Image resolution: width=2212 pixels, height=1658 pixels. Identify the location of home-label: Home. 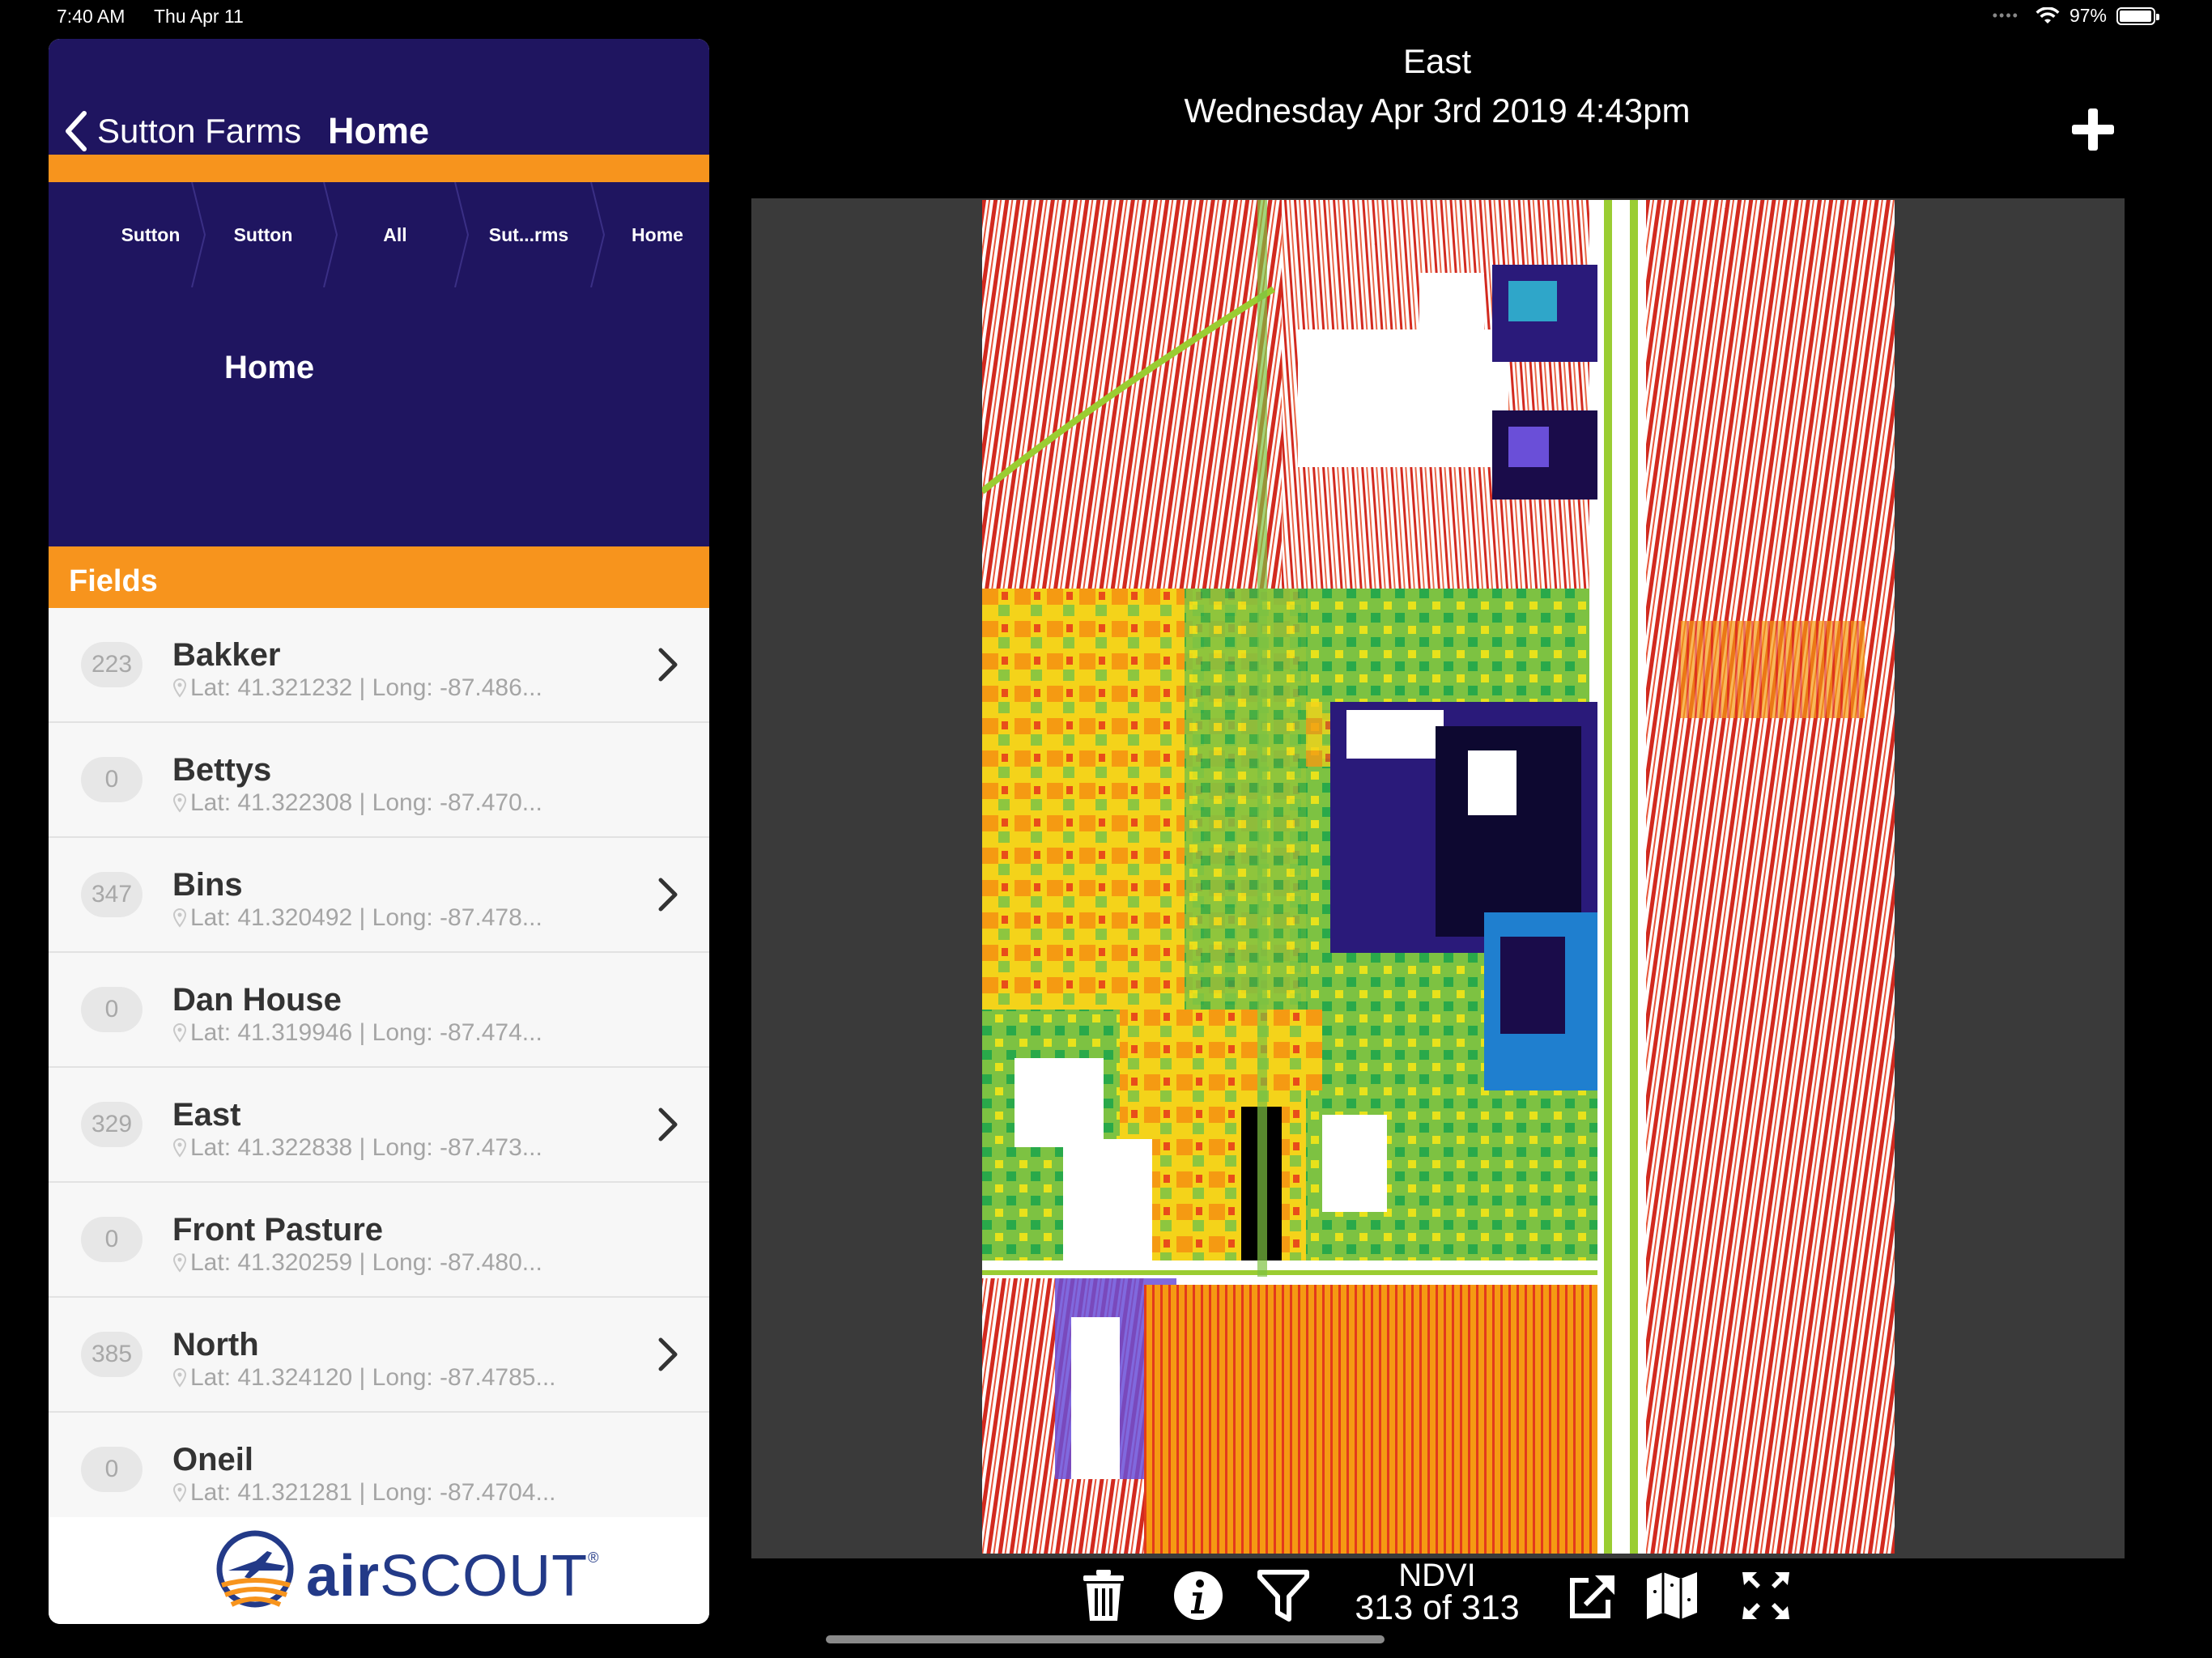
(270, 367).